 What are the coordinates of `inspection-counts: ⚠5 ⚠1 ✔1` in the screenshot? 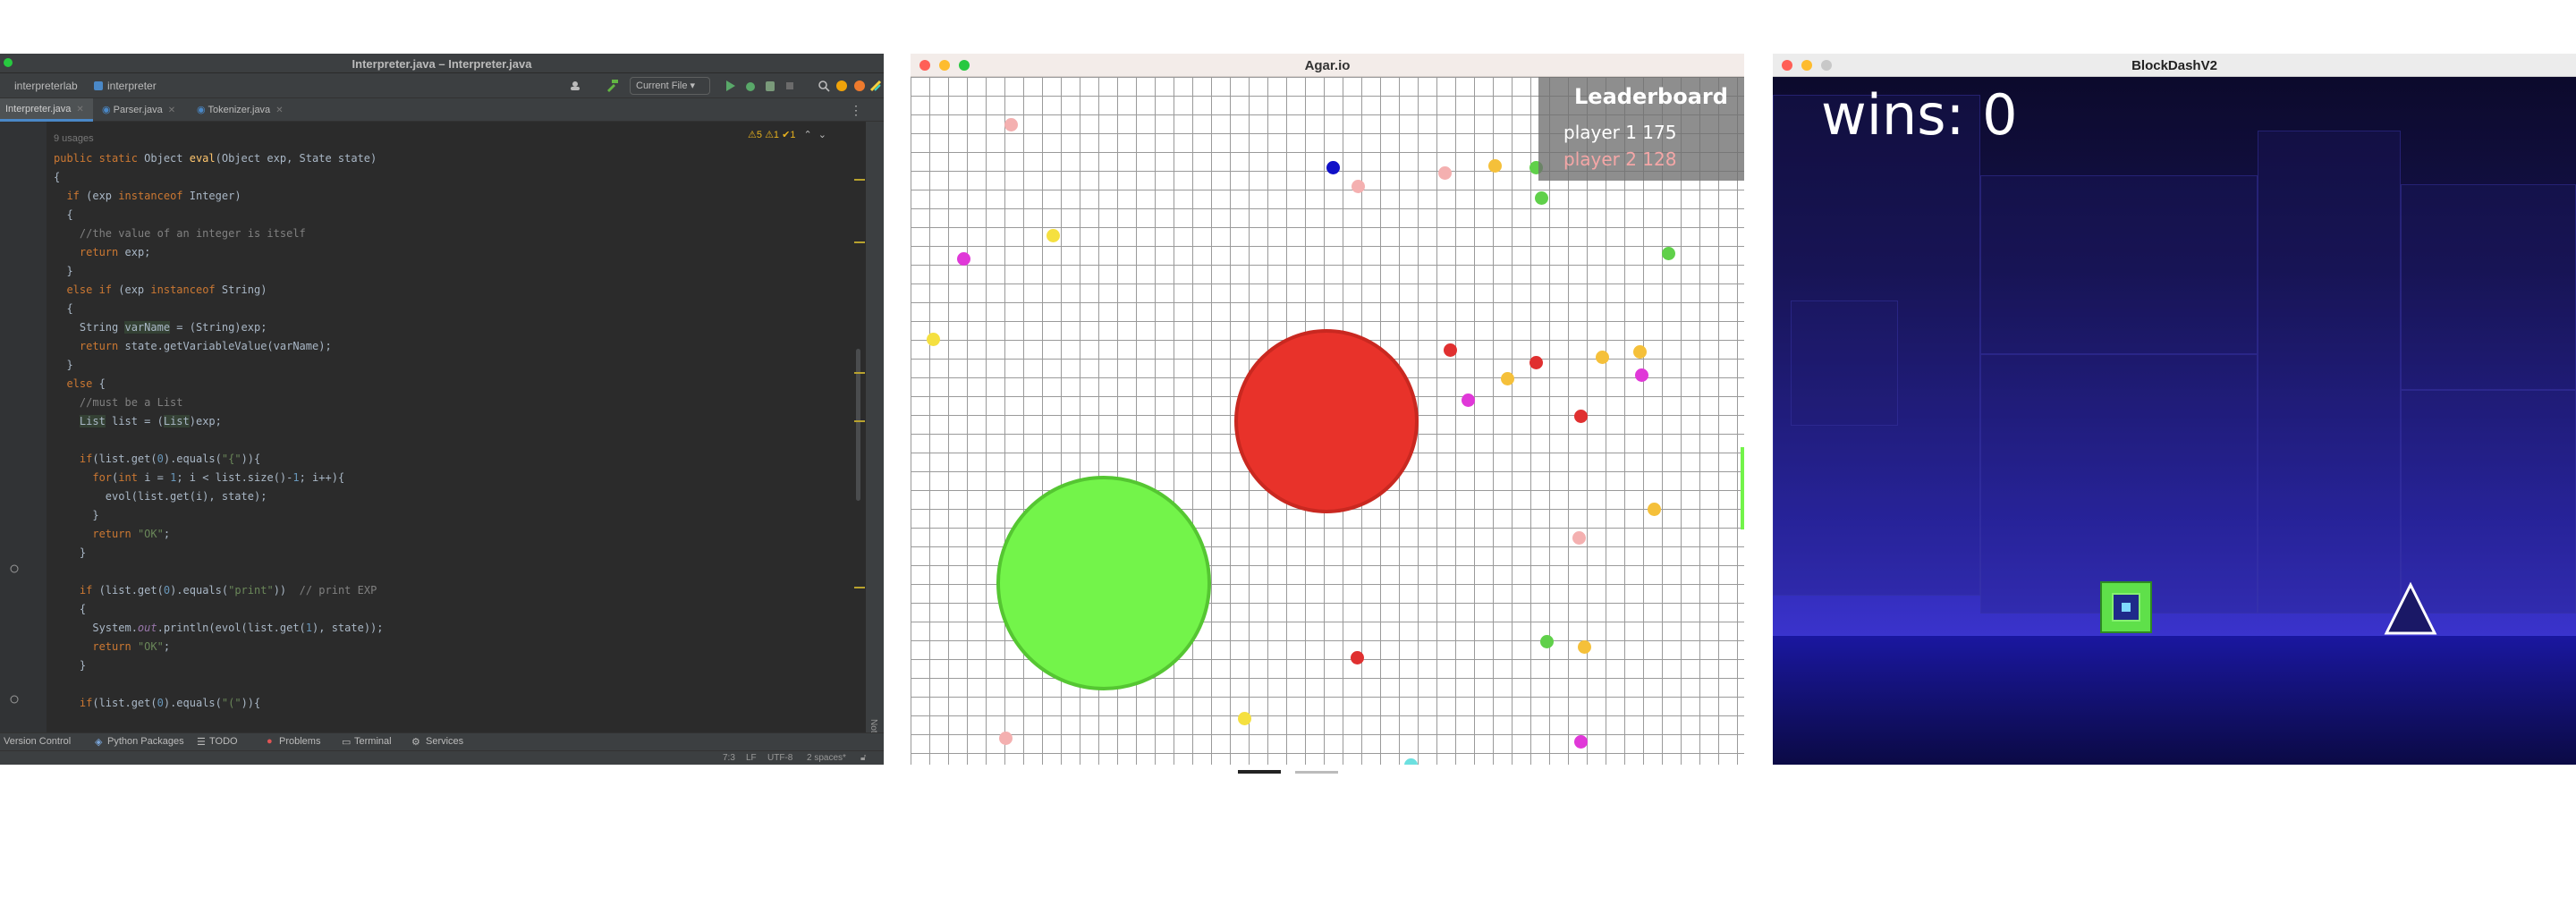 It's located at (772, 135).